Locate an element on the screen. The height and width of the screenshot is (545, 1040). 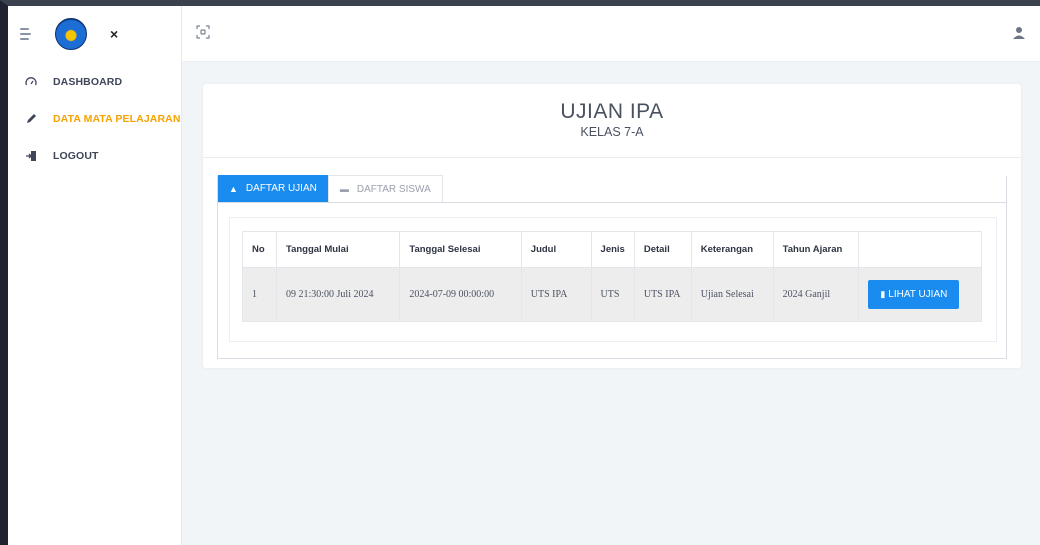
tab-label: DAFTAR SISWA is located at coordinates (393, 189).